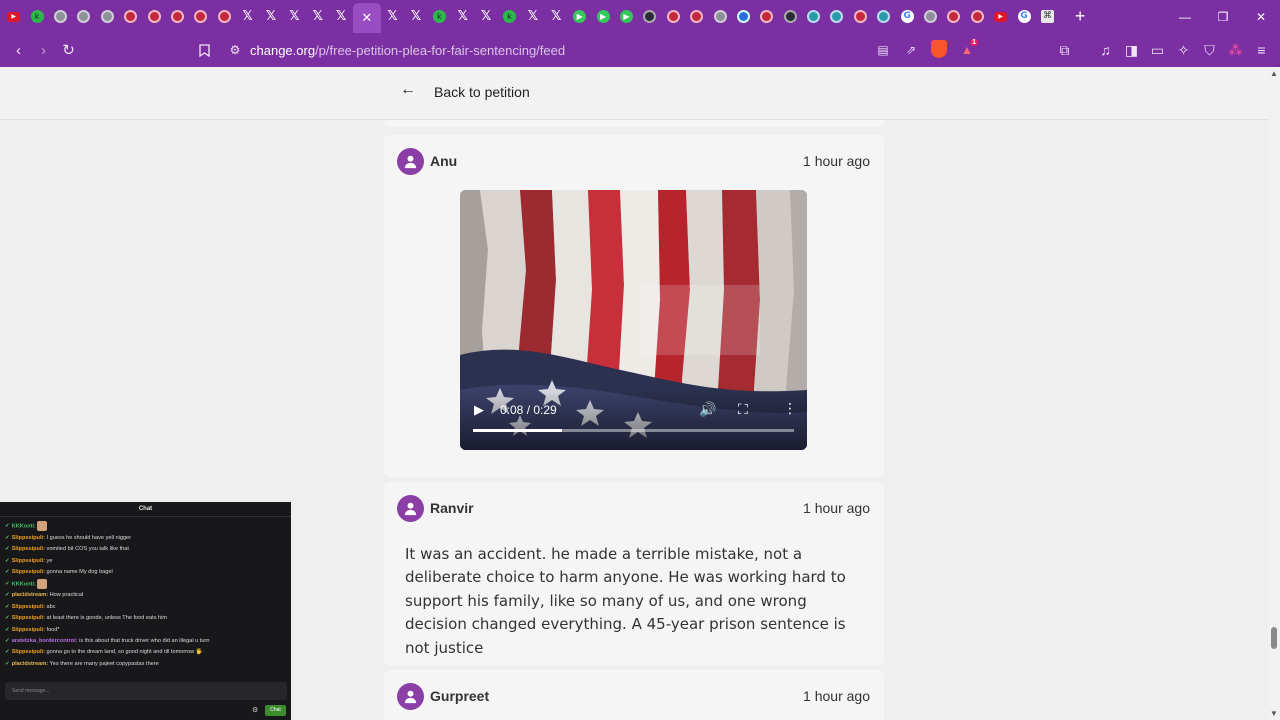  What do you see at coordinates (1274, 638) in the screenshot?
I see `scroll-thumb` at bounding box center [1274, 638].